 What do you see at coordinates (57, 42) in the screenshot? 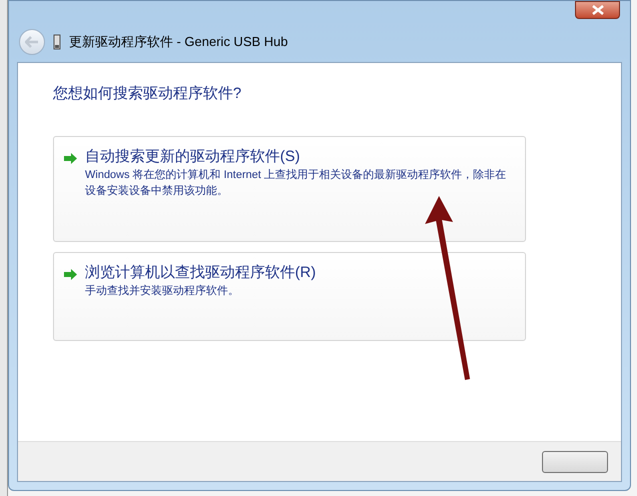
I see `usb-device-icon` at bounding box center [57, 42].